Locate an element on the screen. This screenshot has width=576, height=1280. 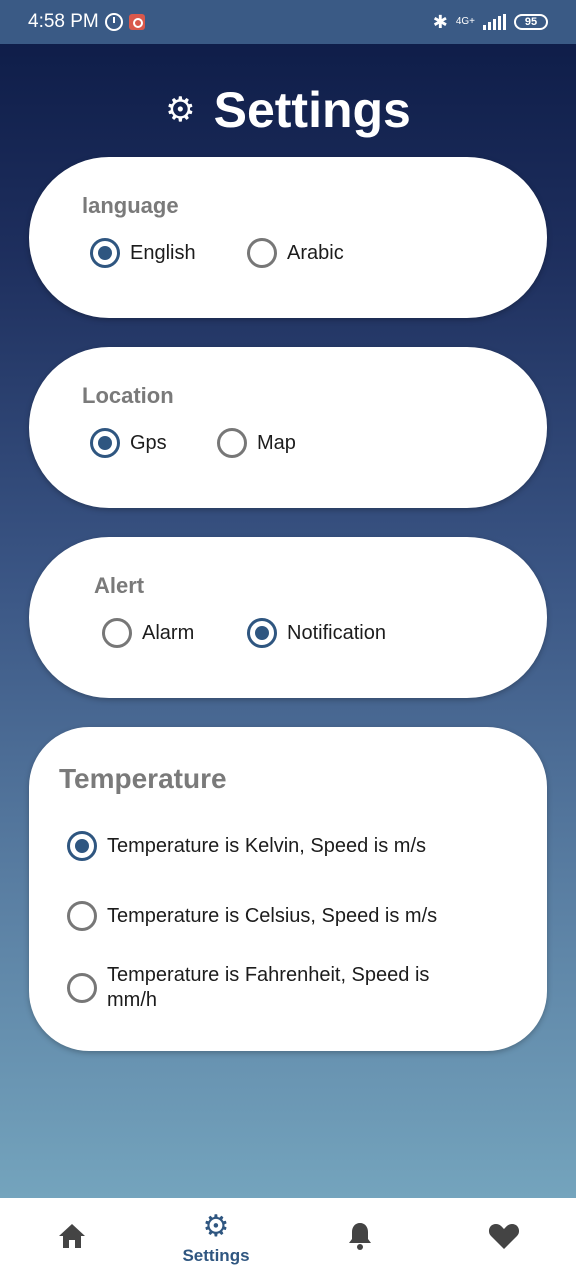
temperature-option-label: Temperature is Fahrenheit, Speed is mm/h is located at coordinates (268, 987).